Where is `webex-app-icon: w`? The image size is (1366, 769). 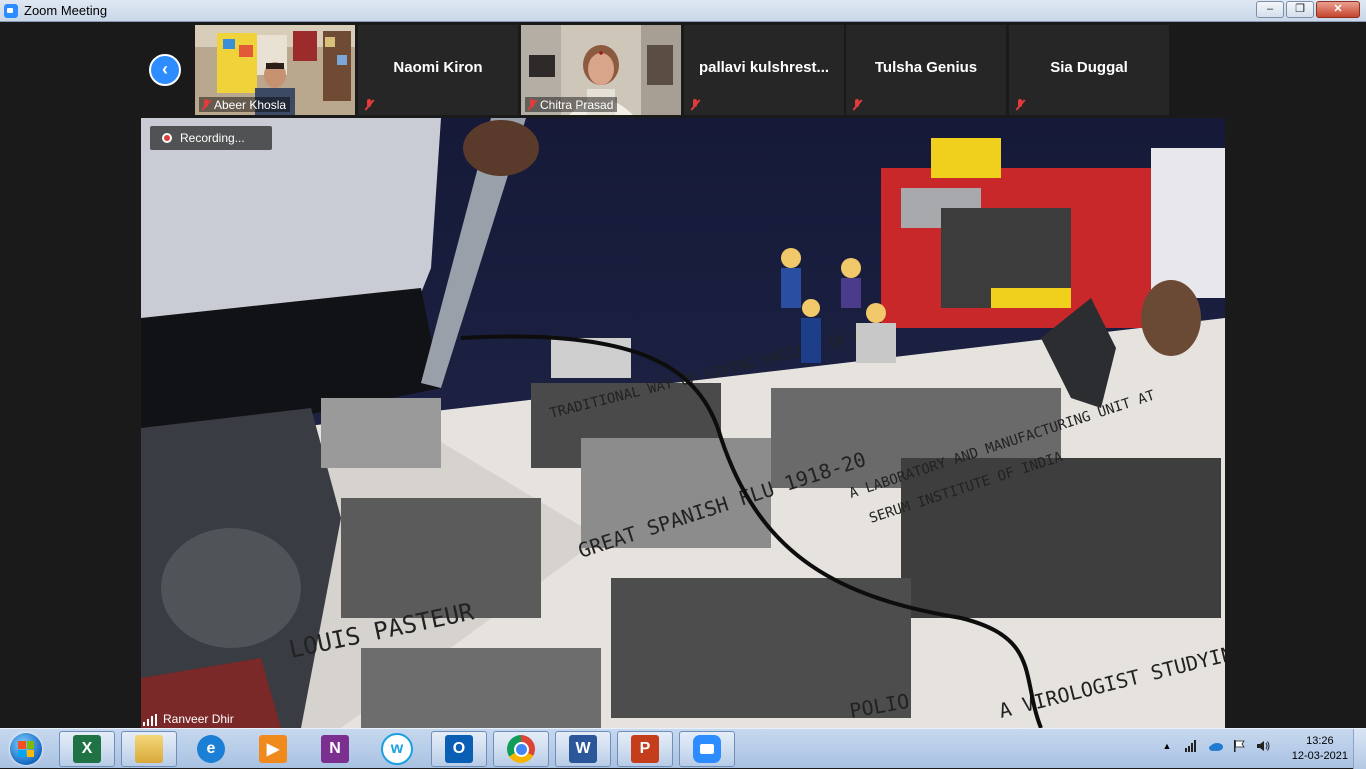
webex-app-icon: w is located at coordinates (397, 749).